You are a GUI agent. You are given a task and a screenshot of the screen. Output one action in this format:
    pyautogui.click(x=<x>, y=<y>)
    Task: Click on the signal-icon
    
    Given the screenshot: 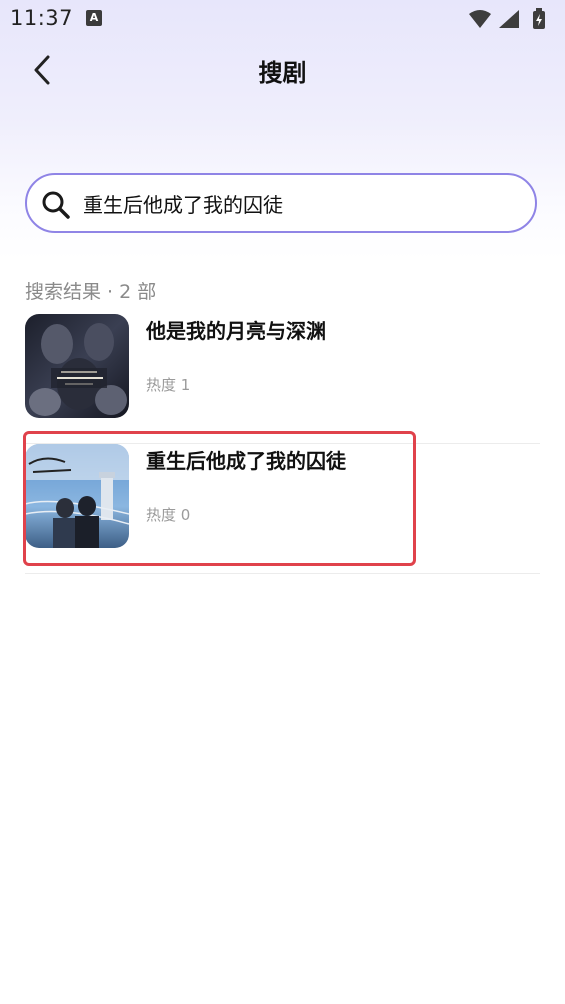 What is the action you would take?
    pyautogui.click(x=509, y=19)
    